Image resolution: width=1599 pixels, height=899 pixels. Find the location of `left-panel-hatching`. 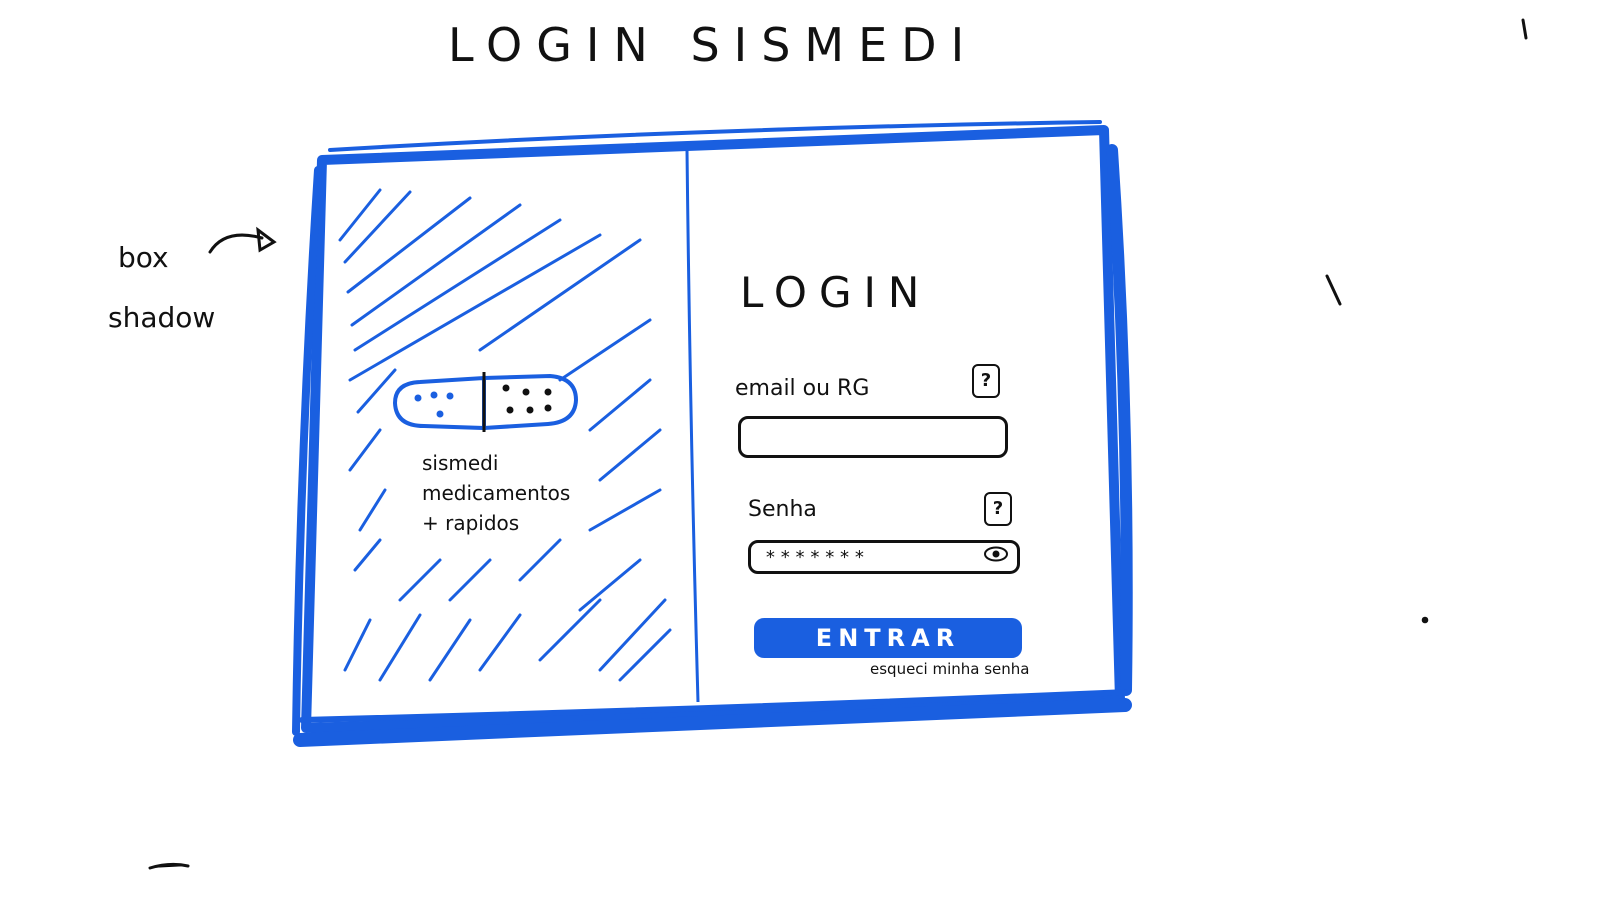

left-panel-hatching is located at coordinates (505, 435).